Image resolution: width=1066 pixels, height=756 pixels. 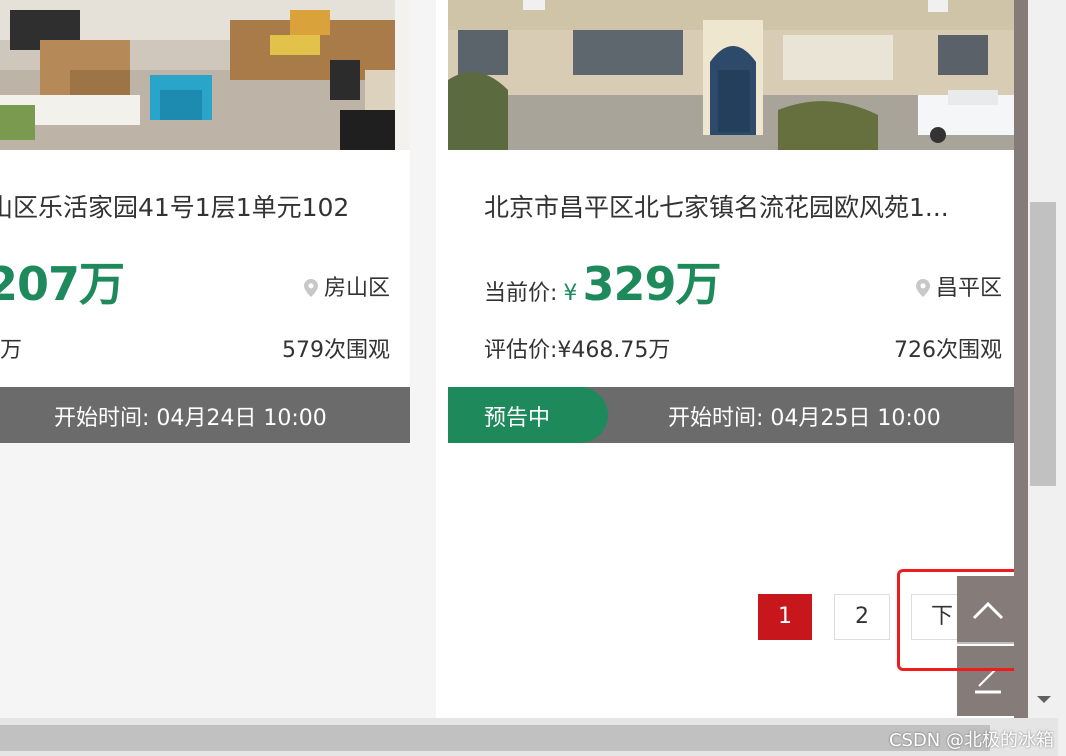 I want to click on location-label: 昌平区, so click(x=968, y=288).